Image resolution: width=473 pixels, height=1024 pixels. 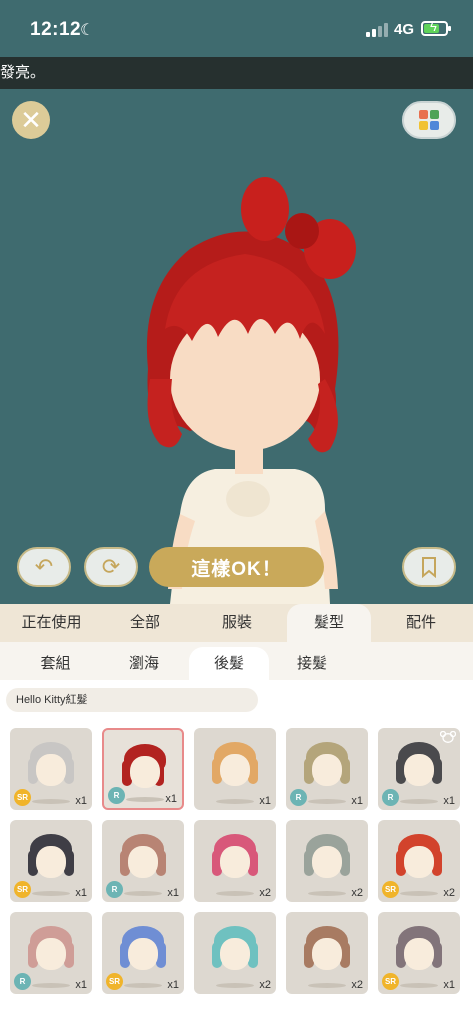 I want to click on tab-back-hair: 後髮, so click(x=229, y=663).